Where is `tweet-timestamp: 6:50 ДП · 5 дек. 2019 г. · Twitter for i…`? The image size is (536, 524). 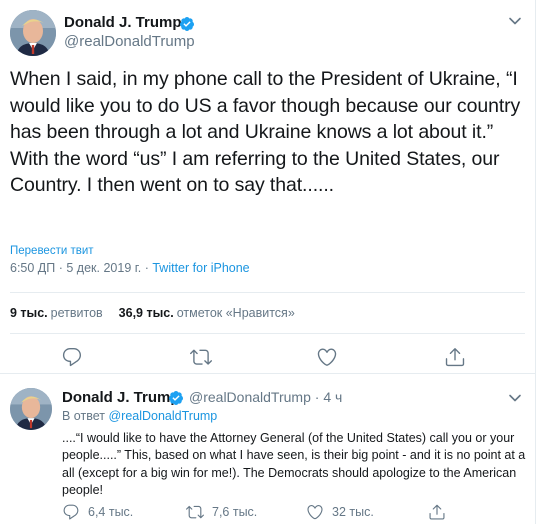
tweet-timestamp: 6:50 ДП · 5 дек. 2019 г. · Twitter for i… is located at coordinates (130, 268).